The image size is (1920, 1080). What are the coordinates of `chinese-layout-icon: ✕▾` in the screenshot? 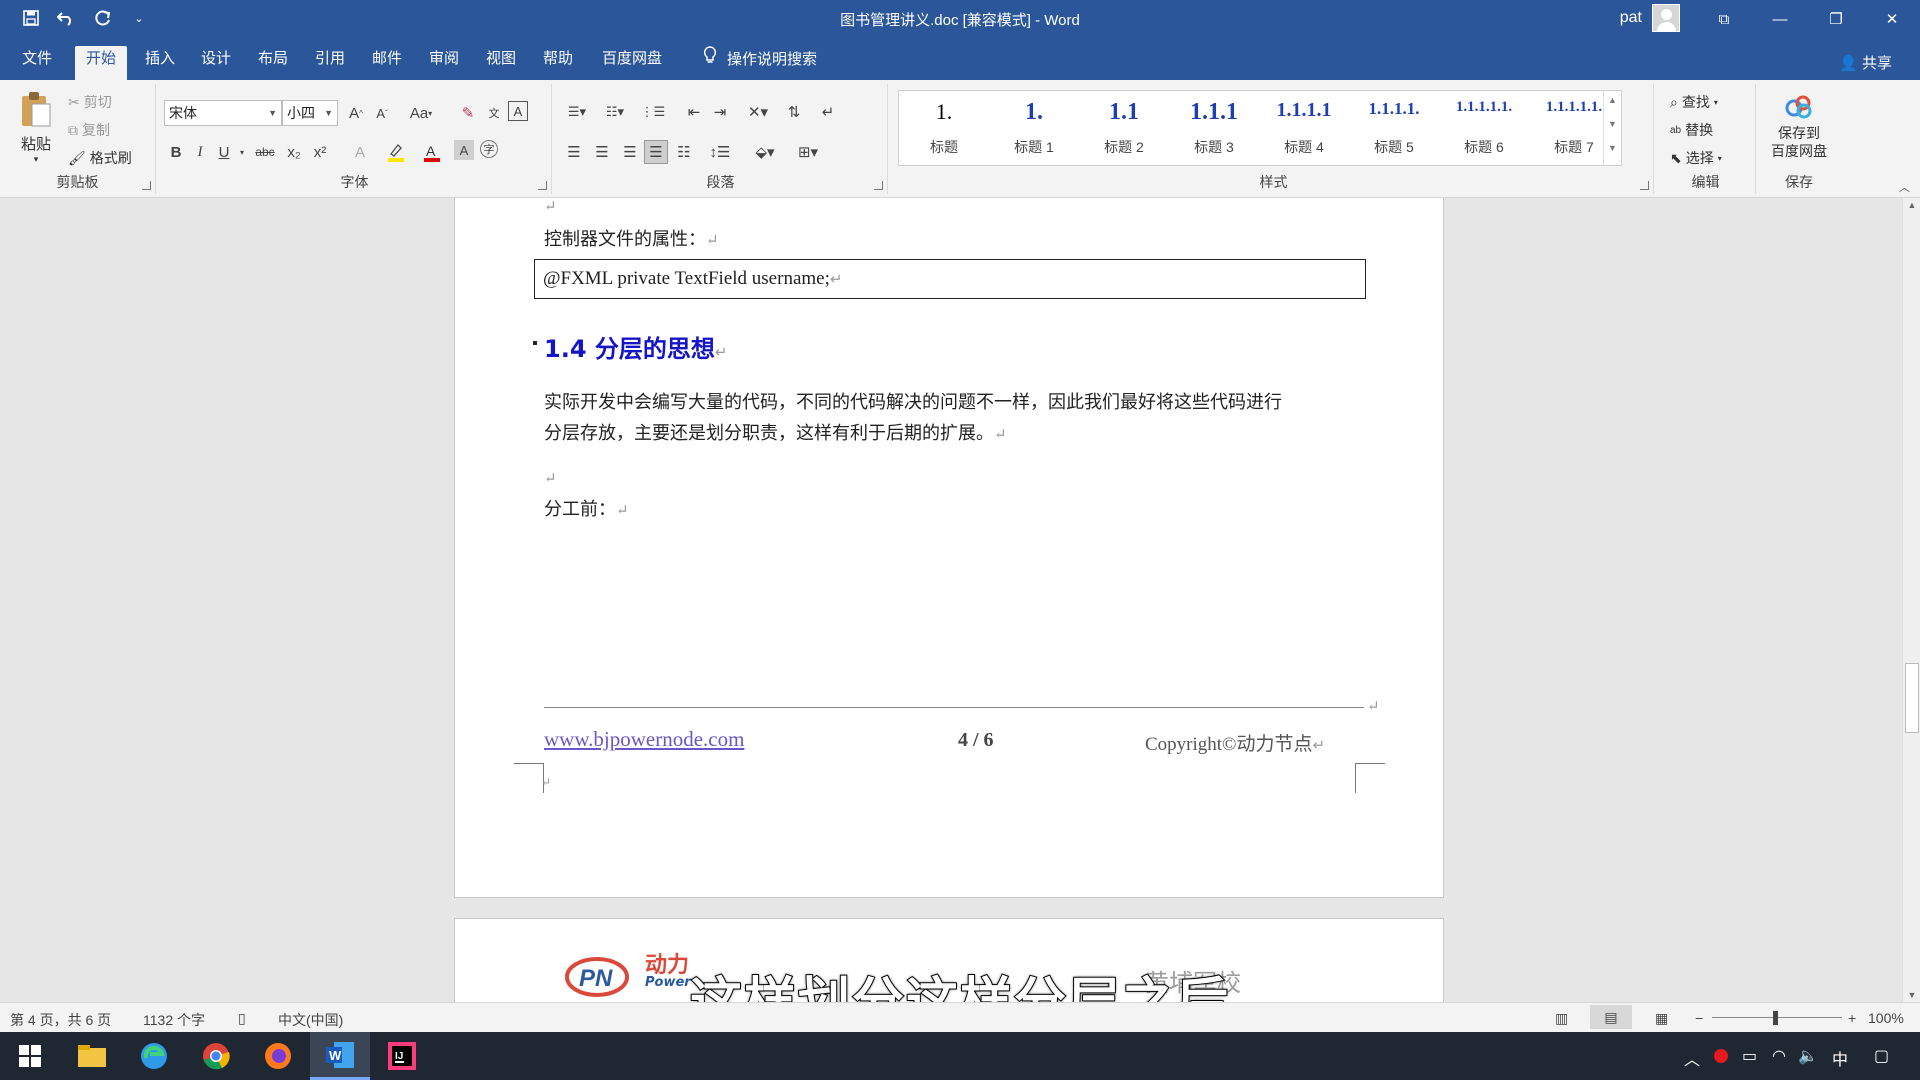 It's located at (758, 112).